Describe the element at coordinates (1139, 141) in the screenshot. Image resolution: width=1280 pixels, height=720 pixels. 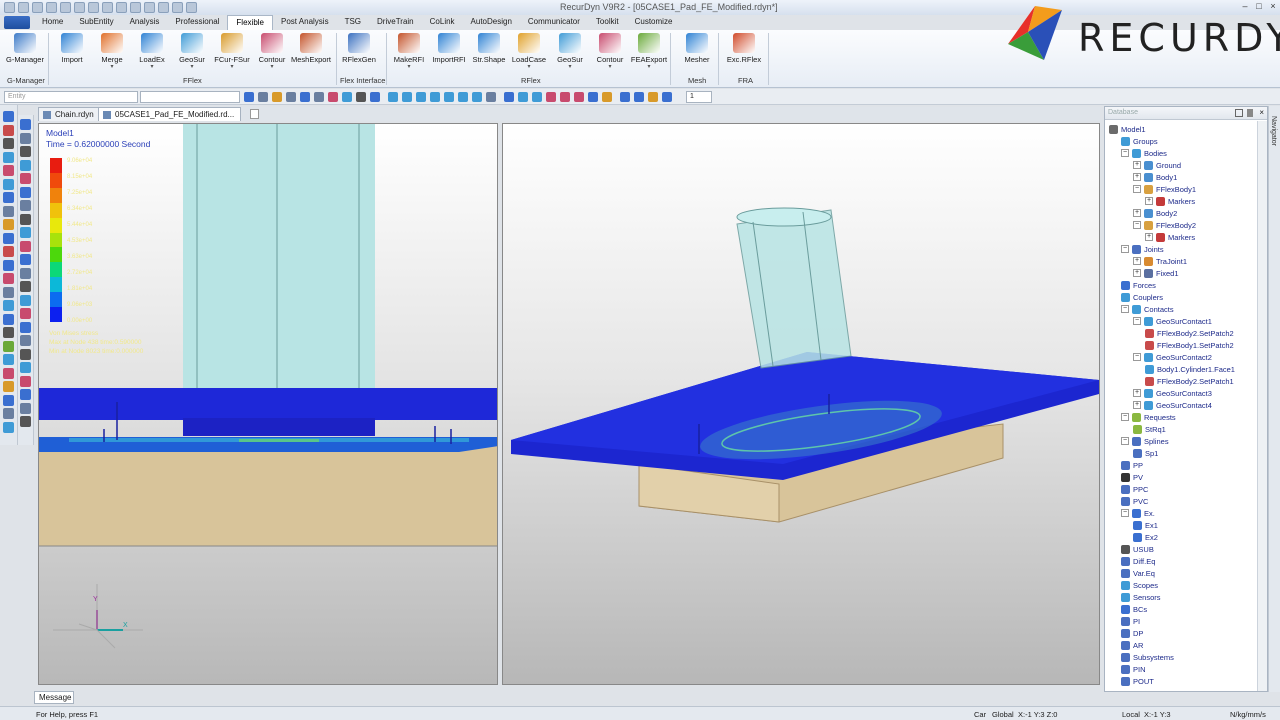
I see `tree-item: Groups` at that location.